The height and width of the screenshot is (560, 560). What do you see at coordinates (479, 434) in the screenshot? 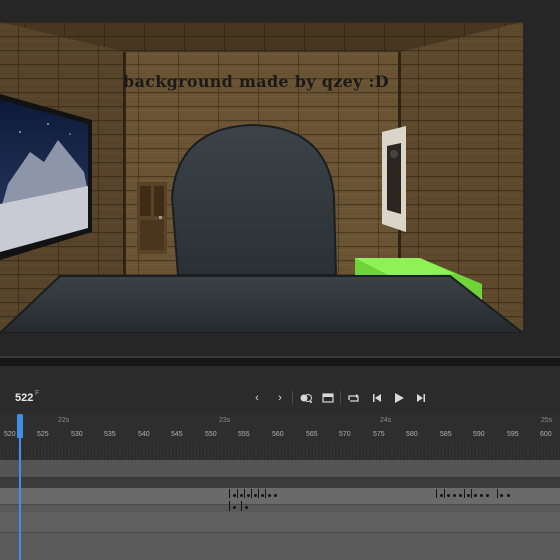
I see `frame-label: 590` at bounding box center [479, 434].